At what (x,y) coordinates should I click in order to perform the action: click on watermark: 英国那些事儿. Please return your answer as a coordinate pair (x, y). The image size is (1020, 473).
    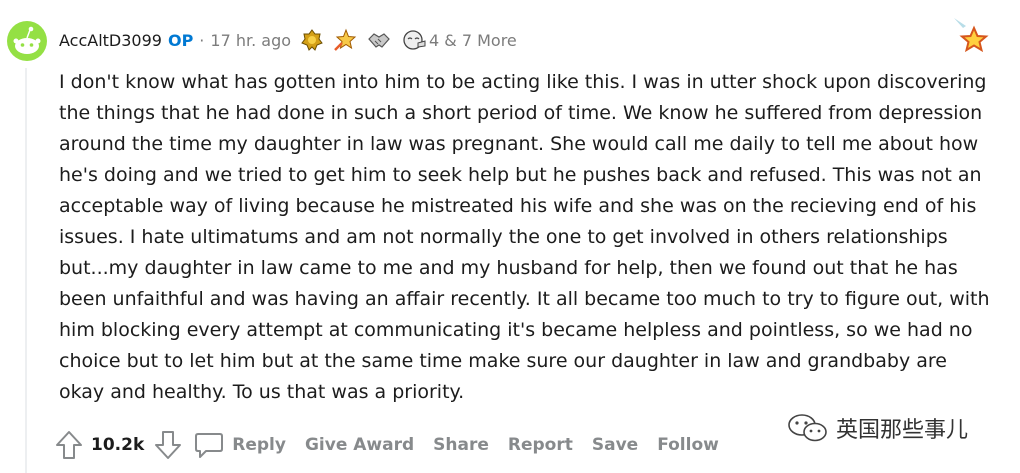
    Looking at the image, I should click on (877, 428).